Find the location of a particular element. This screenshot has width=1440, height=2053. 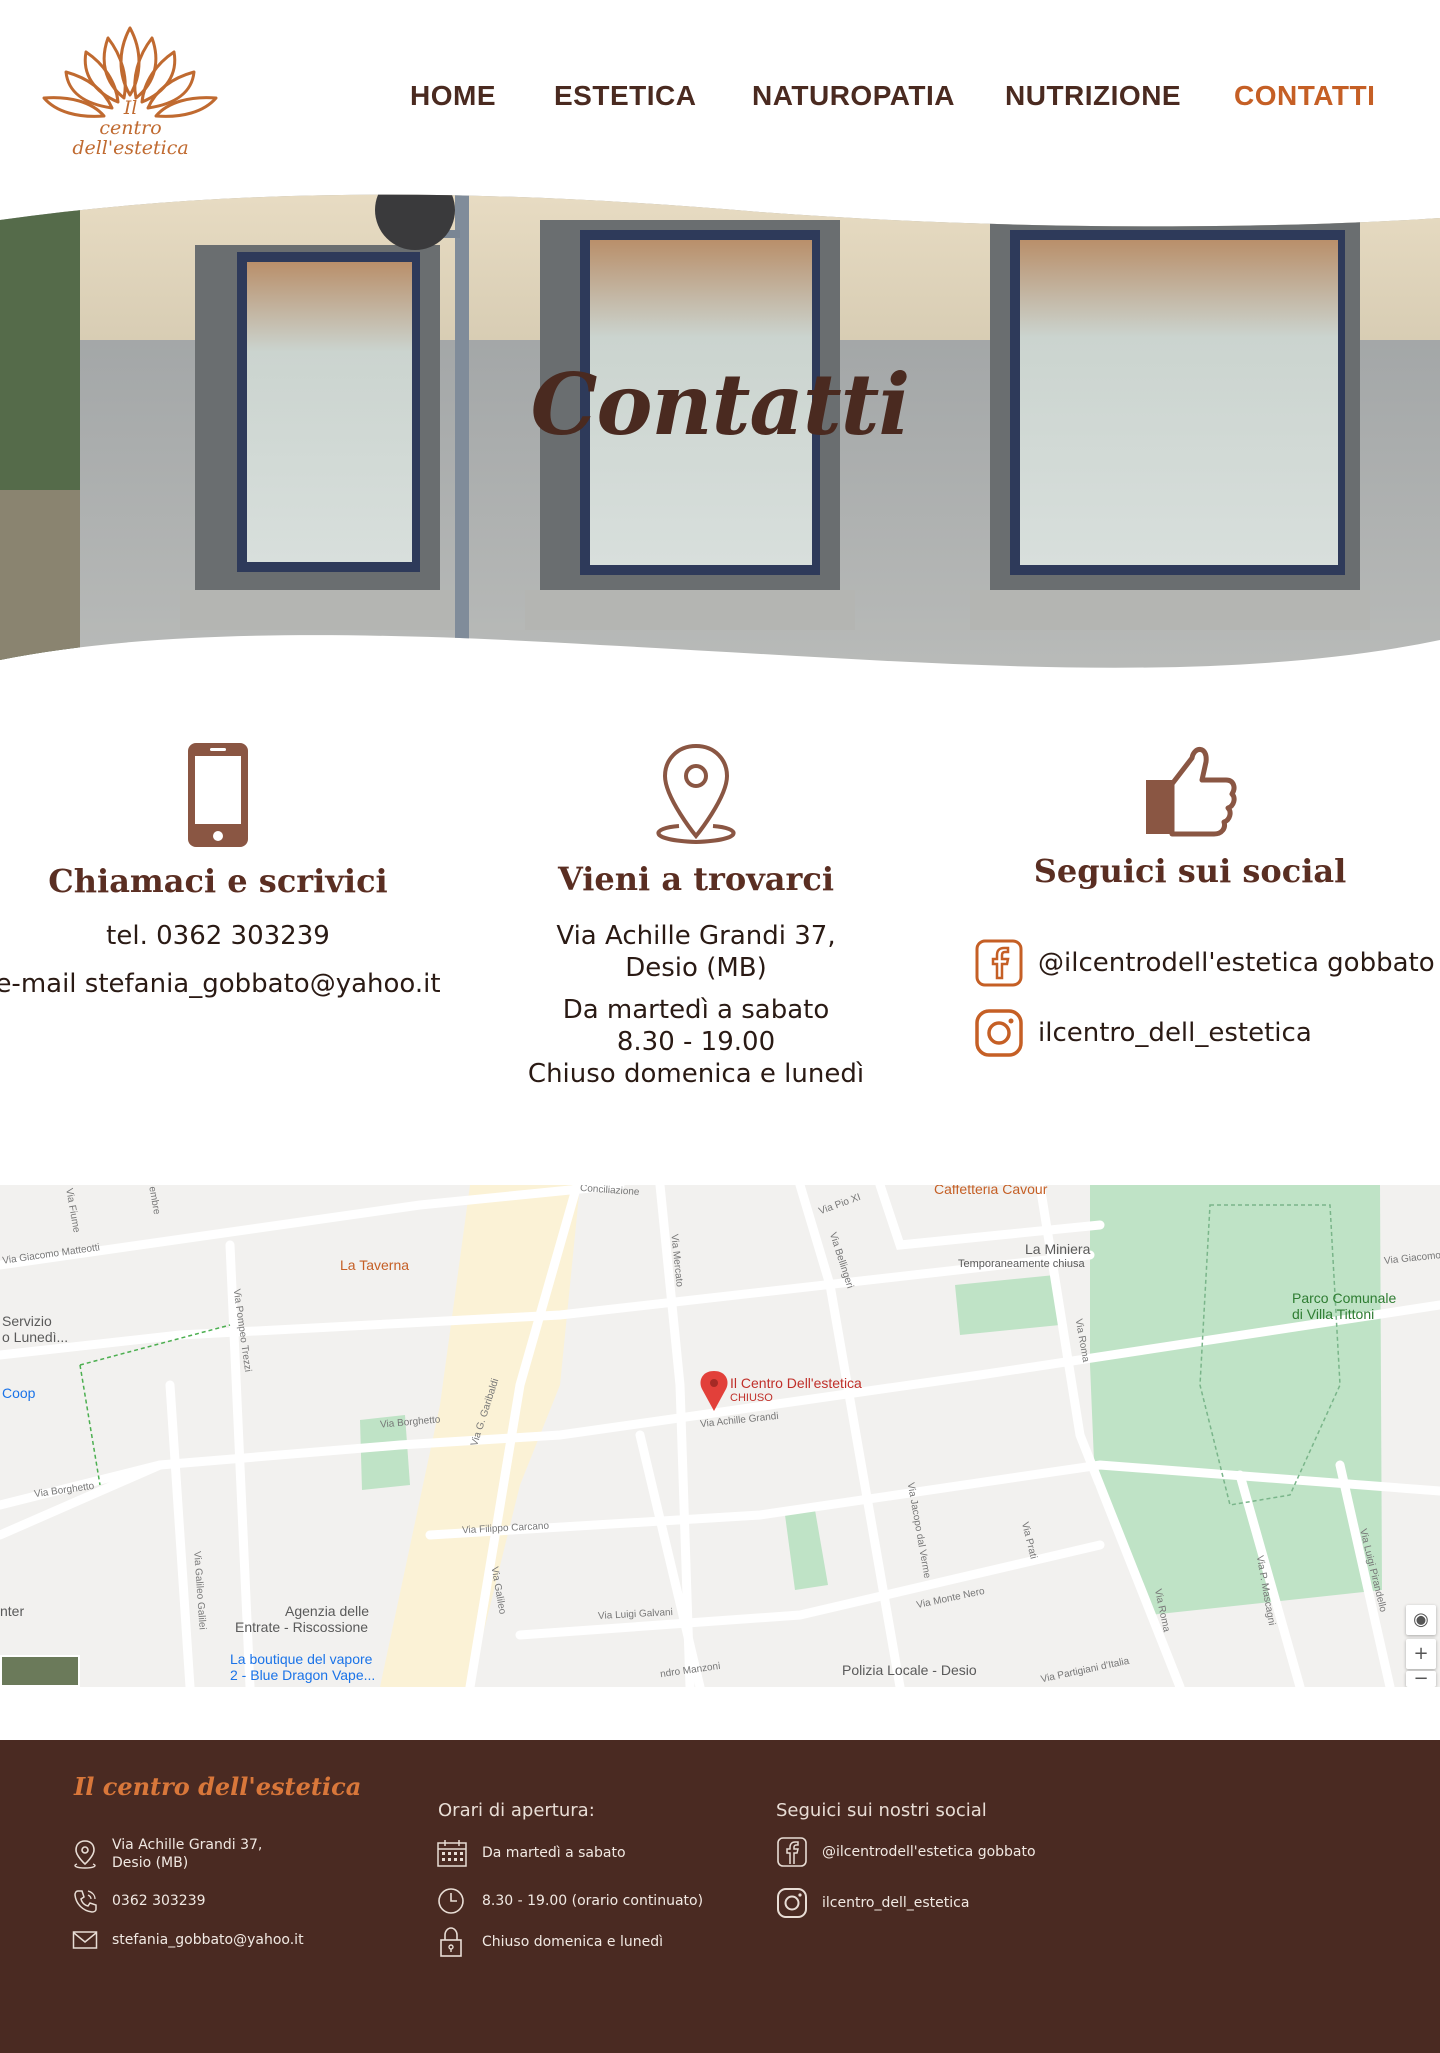

page-title: Contatti is located at coordinates (720, 404).